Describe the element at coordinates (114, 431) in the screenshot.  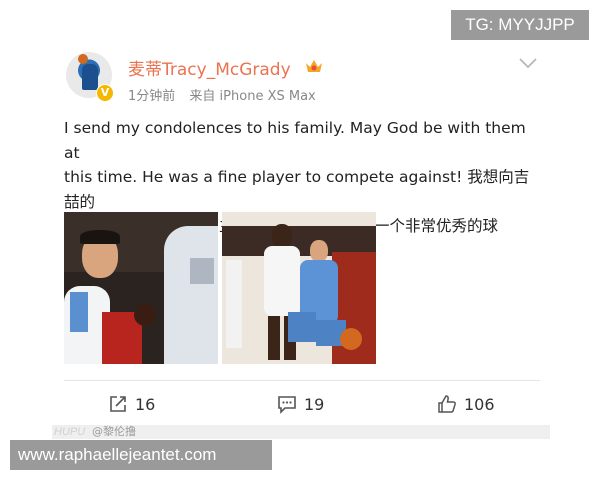
I see `watermark-handle: @黎伦撸` at that location.